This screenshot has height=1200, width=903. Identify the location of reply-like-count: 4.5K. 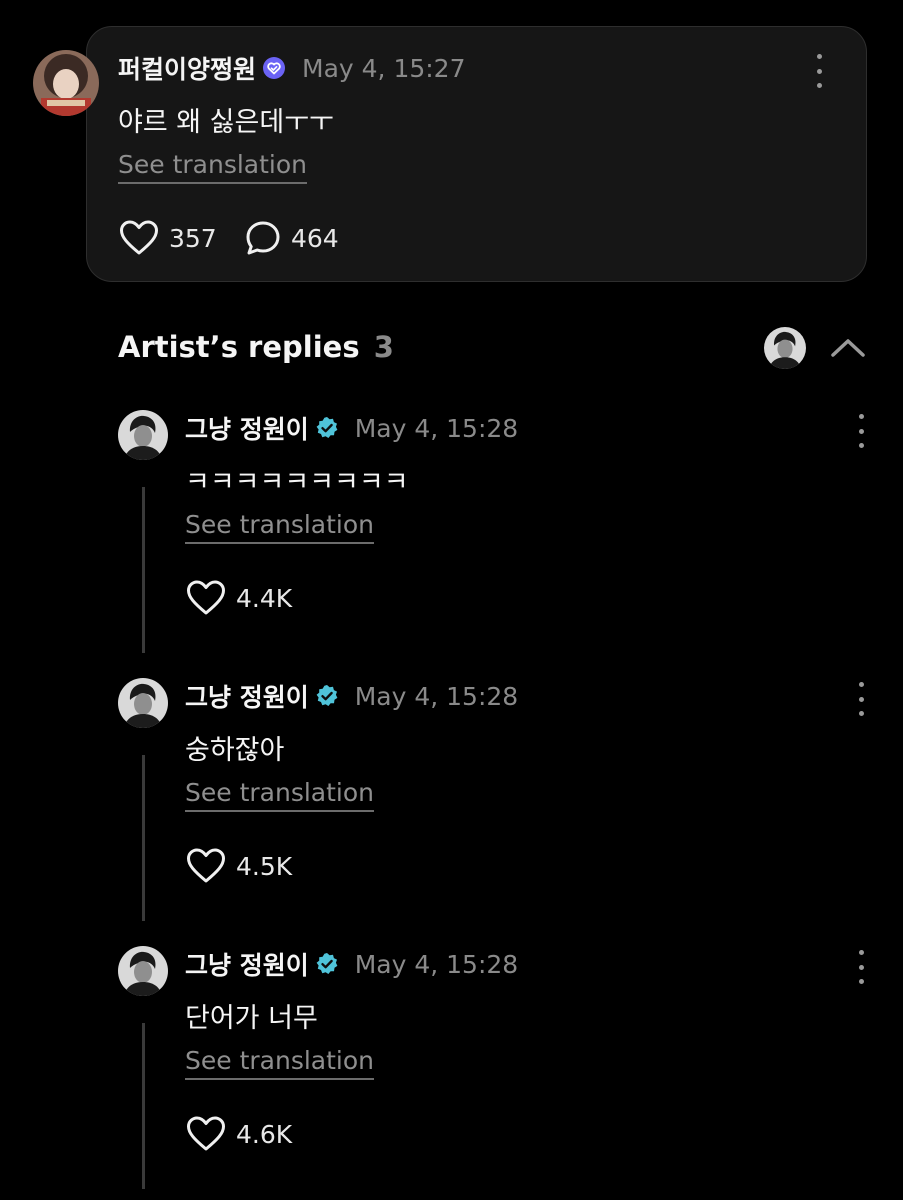
(264, 866).